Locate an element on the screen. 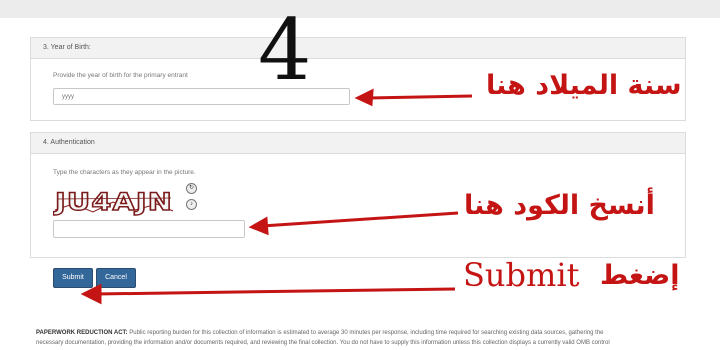 This screenshot has width=720, height=350. submit-annotation-arabic: إضغط is located at coordinates (640, 275).